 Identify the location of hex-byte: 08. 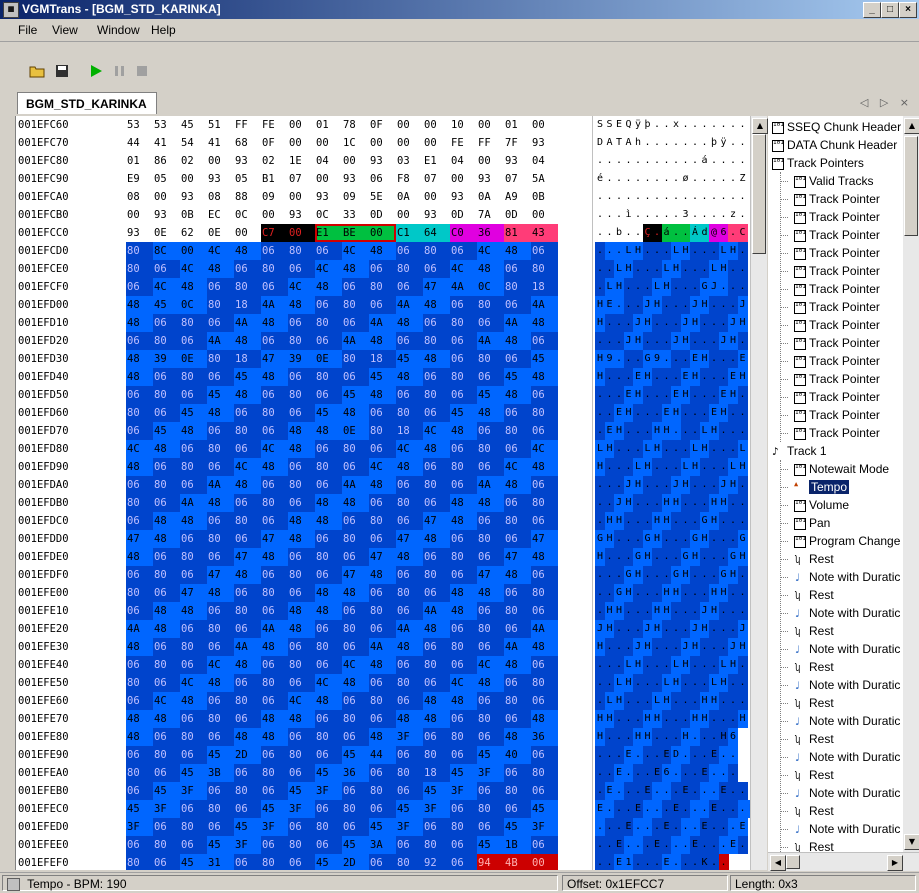
(220, 197).